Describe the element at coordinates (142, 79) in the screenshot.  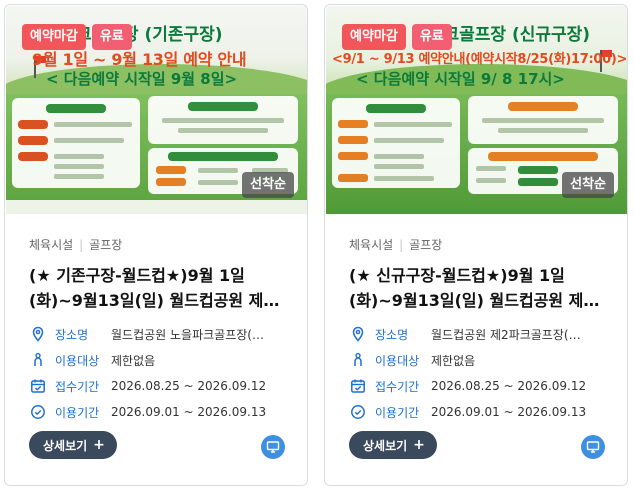
I see `poster-line2: < 다음예약 시작일 9월 8일>` at that location.